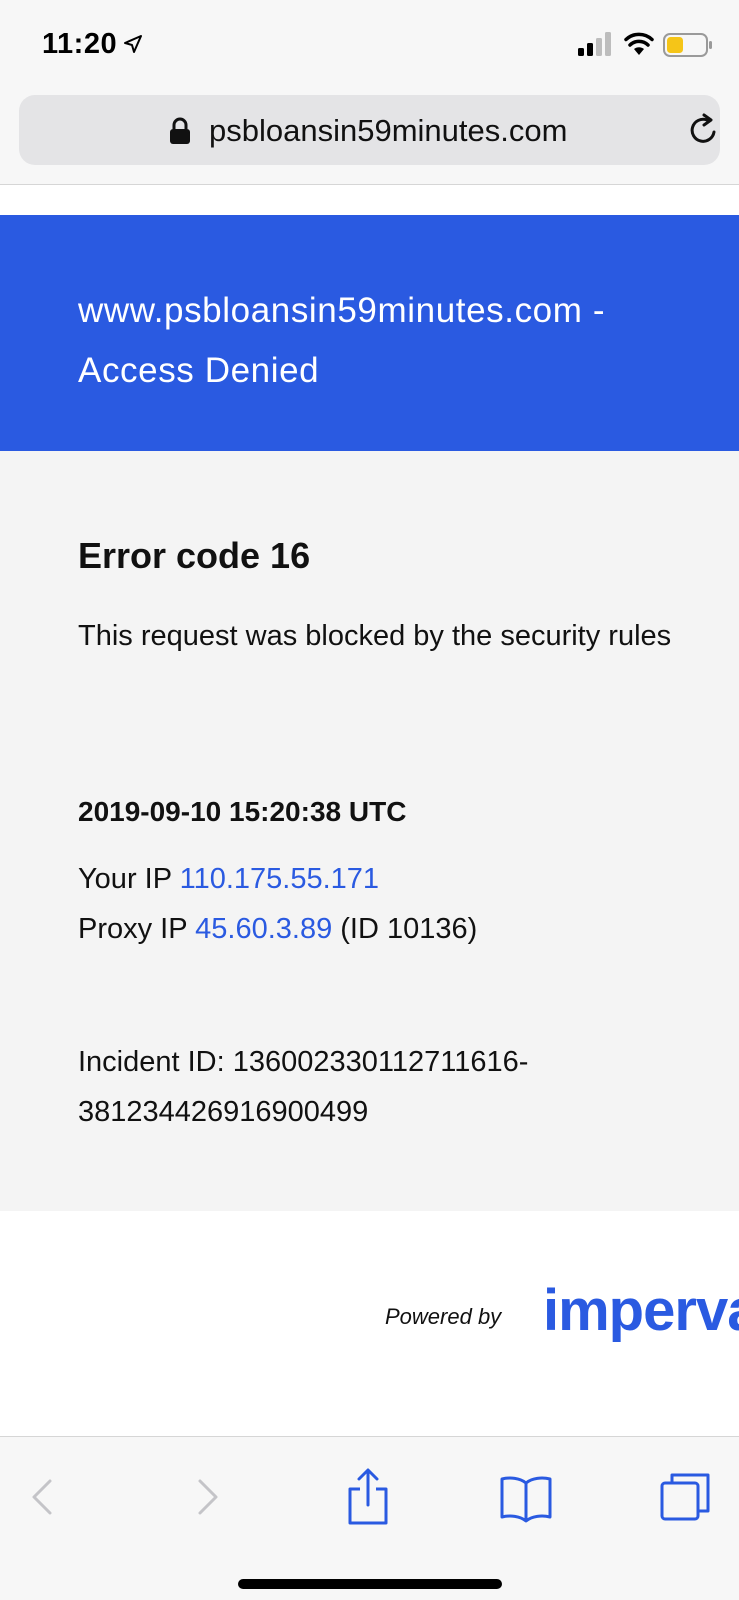 The image size is (739, 1600). Describe the element at coordinates (279, 879) in the screenshot. I see `your-ip-value: 110.175.55.171` at that location.